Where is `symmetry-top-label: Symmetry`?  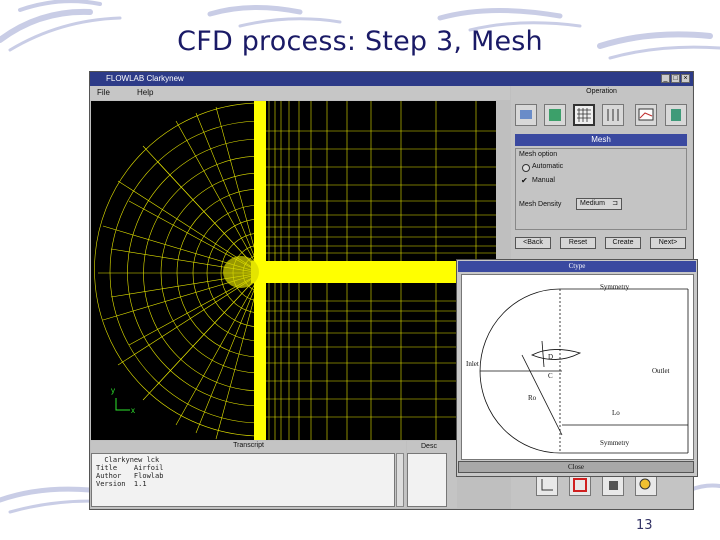 symmetry-top-label: Symmetry is located at coordinates (615, 287).